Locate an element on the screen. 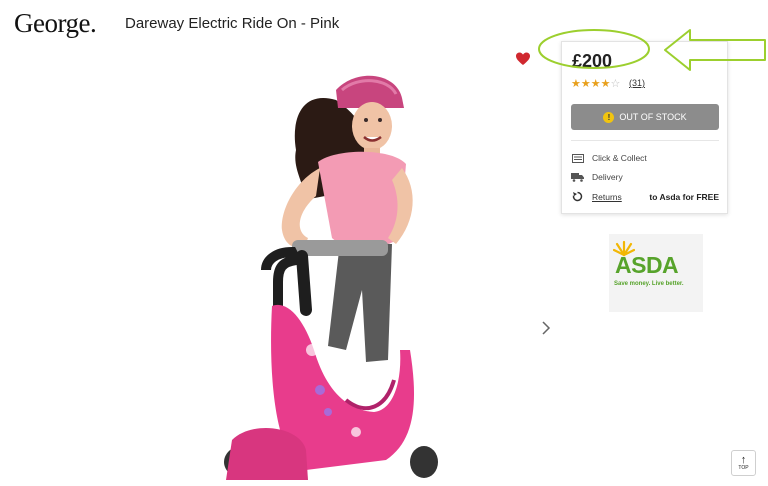 This screenshot has height=486, width=768. heart-icon is located at coordinates (523, 59).